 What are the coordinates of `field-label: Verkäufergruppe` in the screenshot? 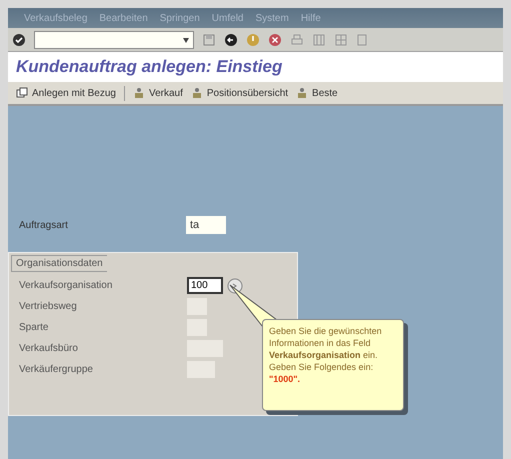 It's located at (56, 370).